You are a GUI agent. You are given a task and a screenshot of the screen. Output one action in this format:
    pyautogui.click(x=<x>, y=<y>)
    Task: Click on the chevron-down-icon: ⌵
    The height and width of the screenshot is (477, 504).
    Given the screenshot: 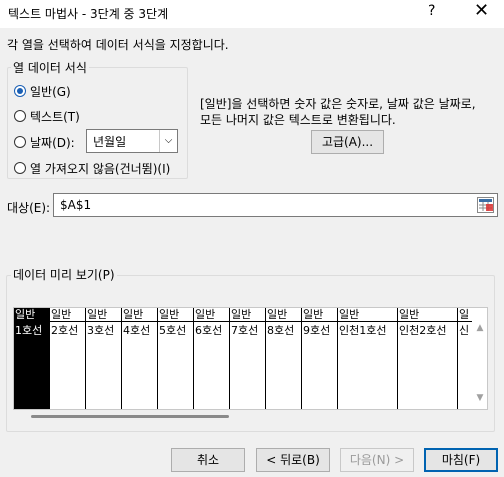 What is the action you would take?
    pyautogui.click(x=168, y=141)
    